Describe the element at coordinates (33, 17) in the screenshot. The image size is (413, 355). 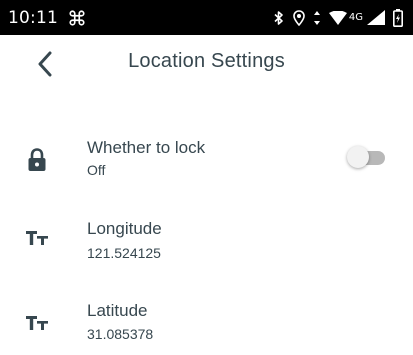
I see `status-time: 10:11` at that location.